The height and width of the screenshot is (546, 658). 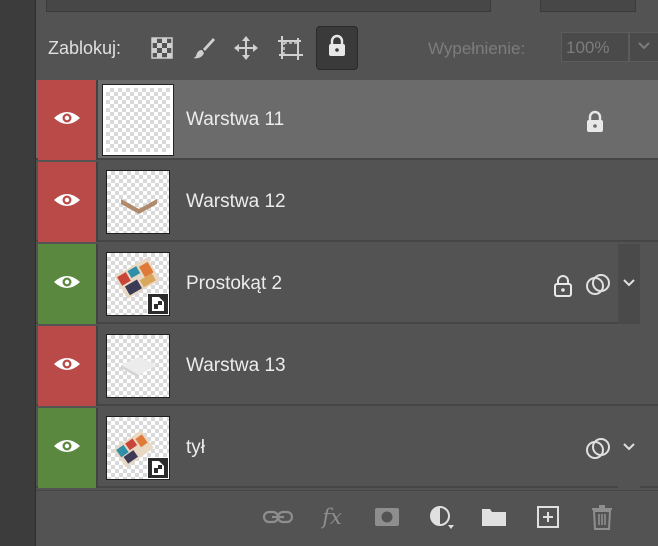 I want to click on left-panel-edge, so click(x=18, y=273).